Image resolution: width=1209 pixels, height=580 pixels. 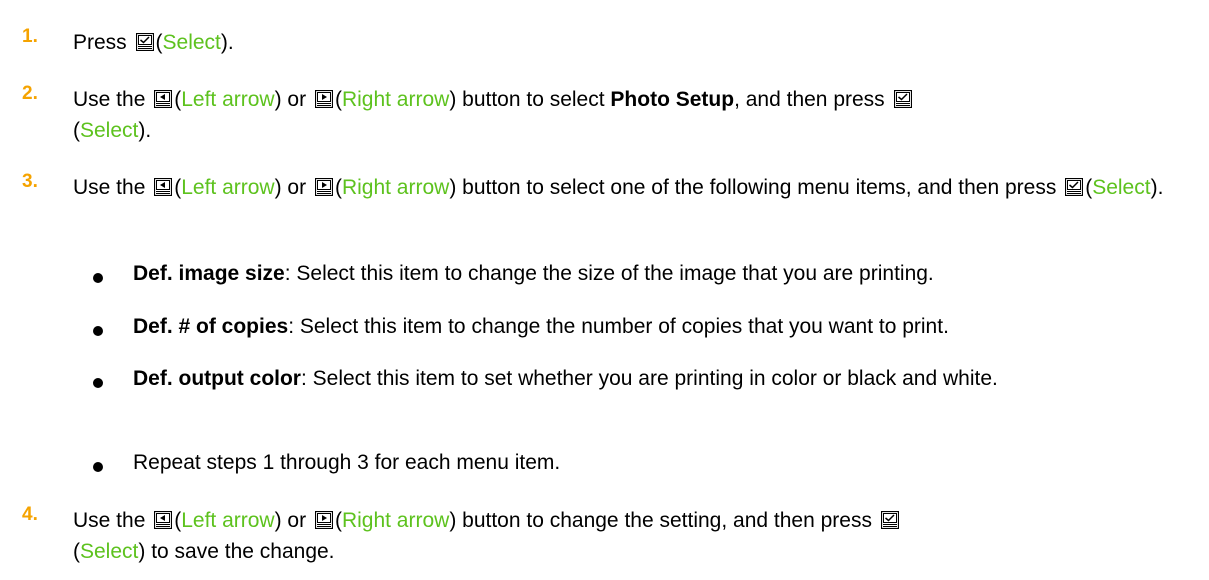 What do you see at coordinates (217, 378) in the screenshot?
I see `menu-item-name: Def. output color` at bounding box center [217, 378].